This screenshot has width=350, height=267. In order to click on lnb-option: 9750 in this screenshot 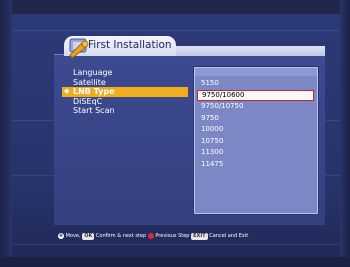, I will do `click(255, 119)`.